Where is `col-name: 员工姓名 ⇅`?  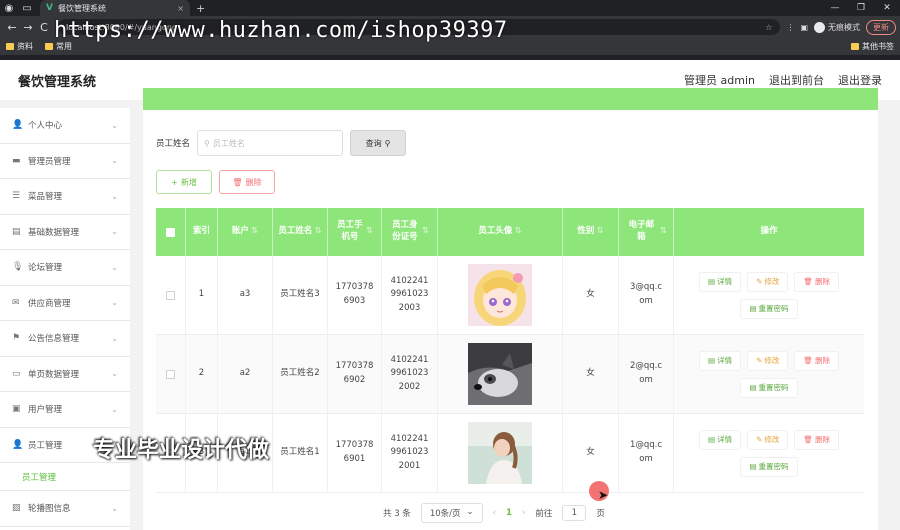
col-name: 员工姓名 ⇅ is located at coordinates (300, 232).